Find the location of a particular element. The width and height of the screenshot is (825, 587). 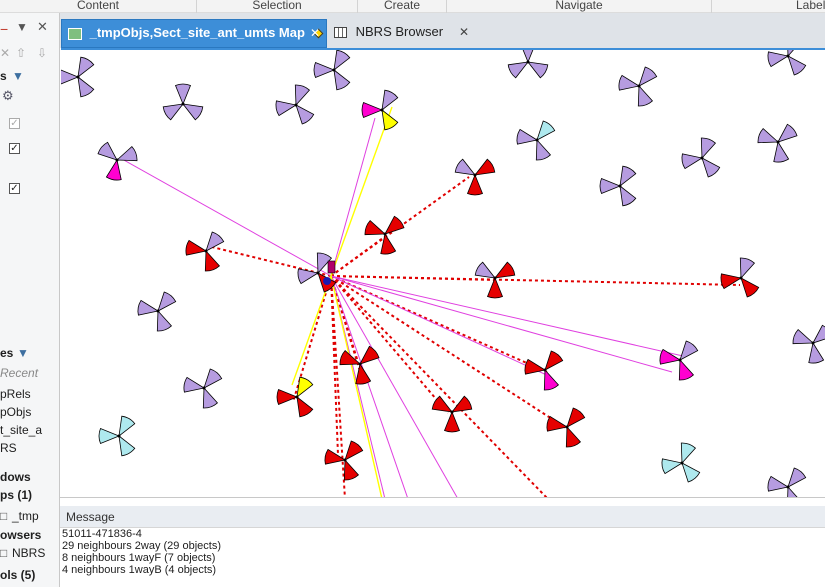

layer-tools-icon: ⚙ is located at coordinates (8, 96).